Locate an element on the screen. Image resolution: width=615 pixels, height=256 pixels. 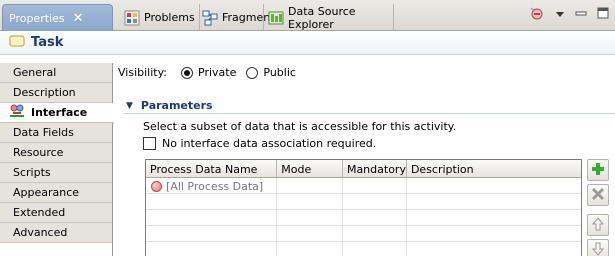
column-header-process-data-name: Process Data Name is located at coordinates (212, 169).